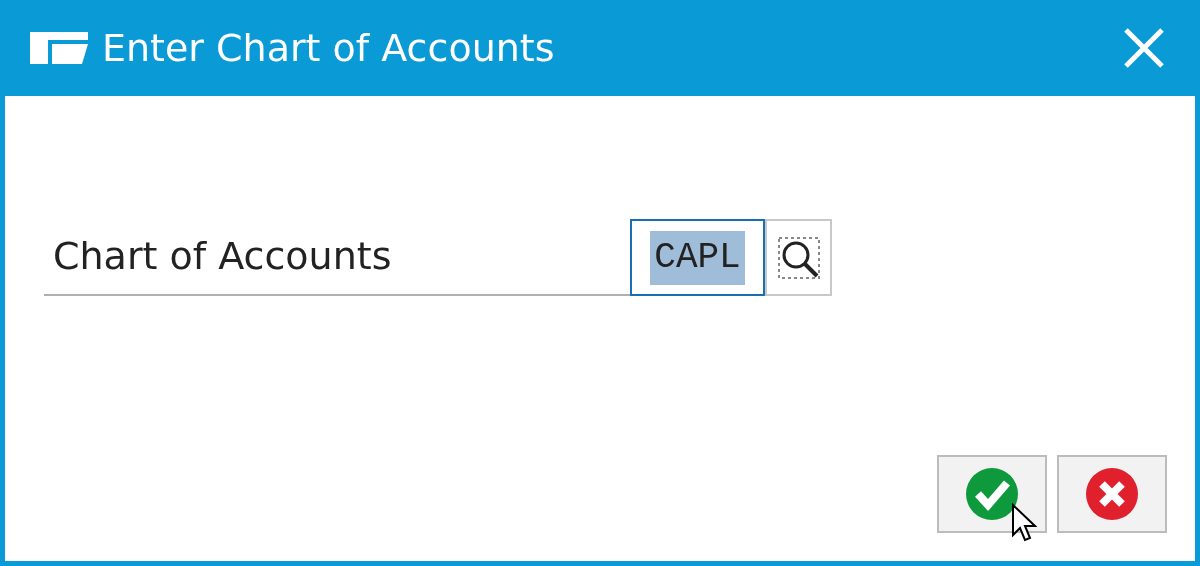 The image size is (1200, 566). What do you see at coordinates (59, 48) in the screenshot?
I see `window-icon` at bounding box center [59, 48].